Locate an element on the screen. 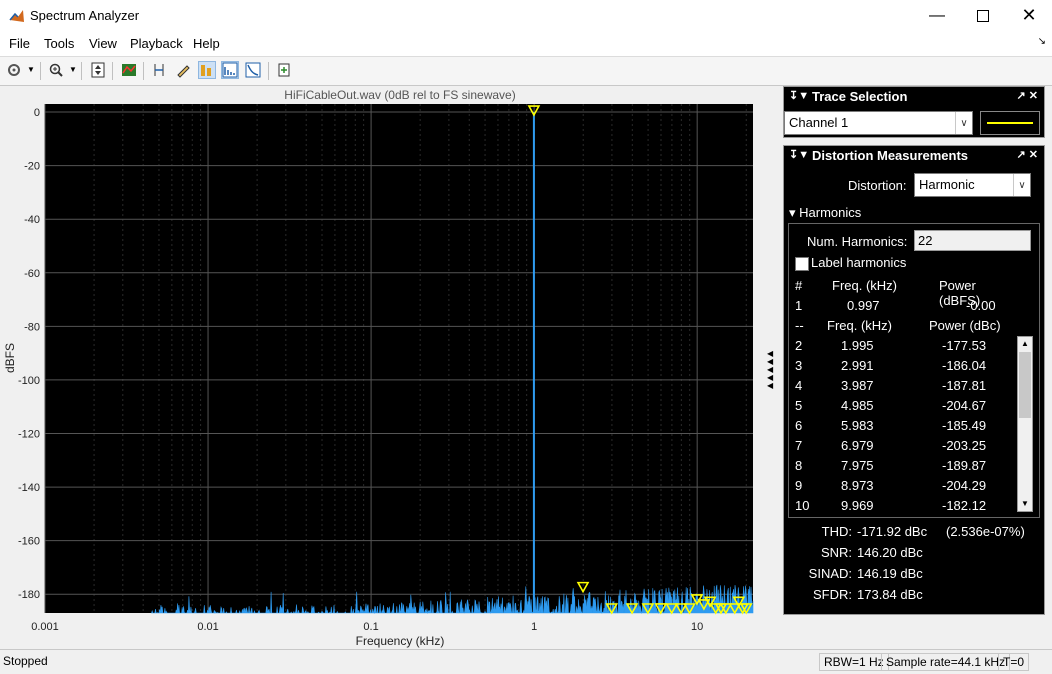 The width and height of the screenshot is (1052, 674). summary-label: SFDR: is located at coordinates (832, 594).